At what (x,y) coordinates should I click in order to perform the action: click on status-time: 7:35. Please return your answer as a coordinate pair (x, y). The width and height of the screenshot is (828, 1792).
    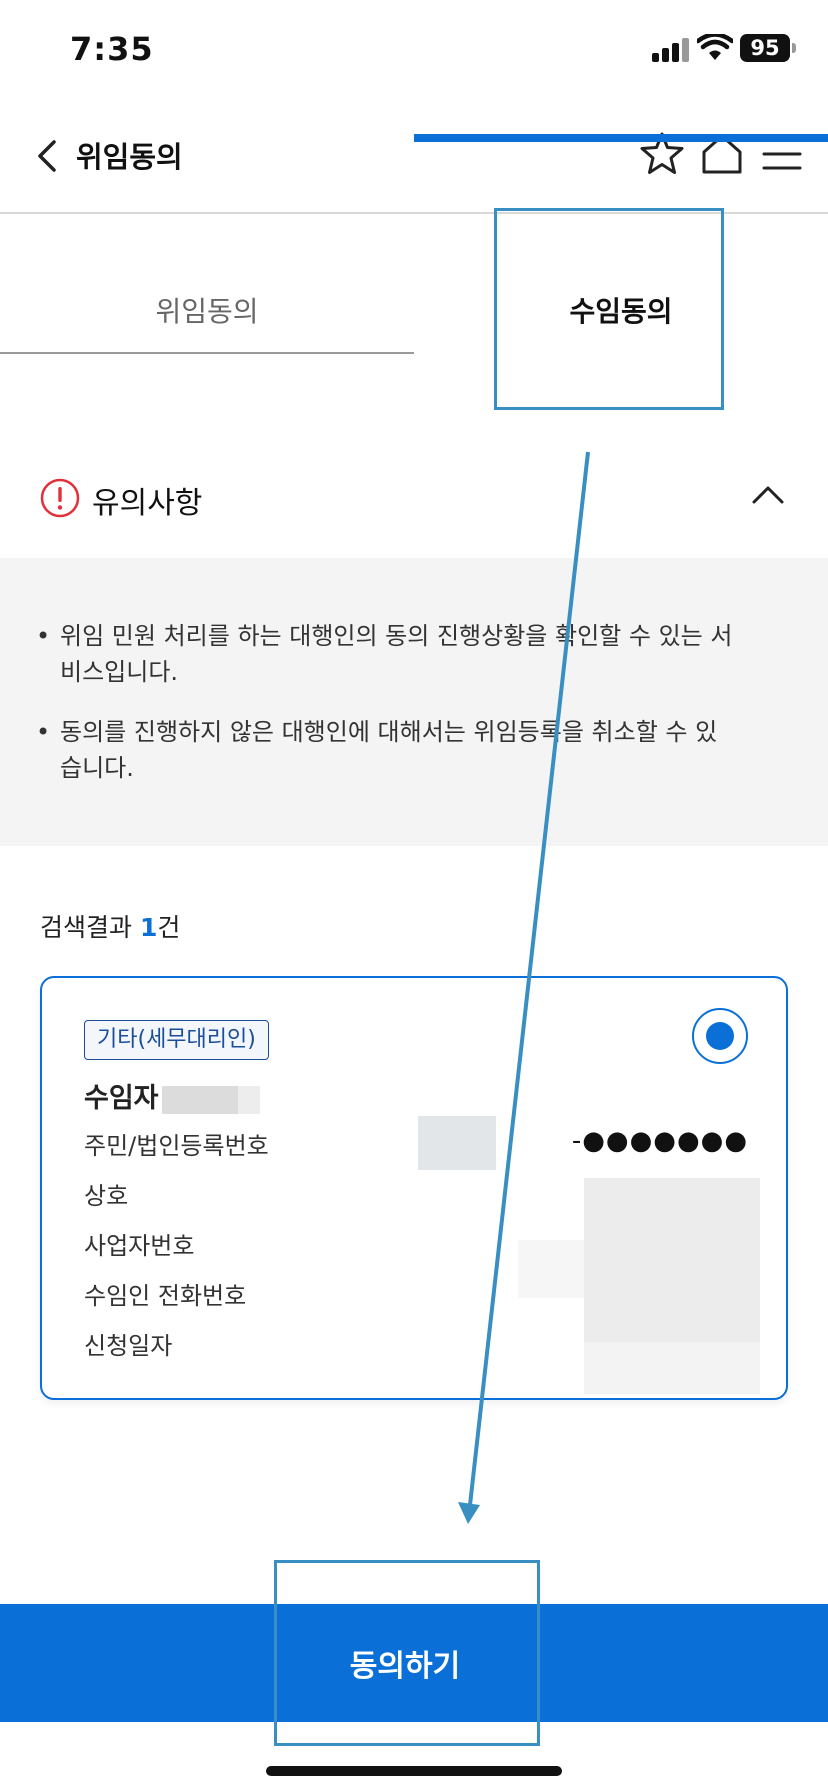
    Looking at the image, I should click on (112, 49).